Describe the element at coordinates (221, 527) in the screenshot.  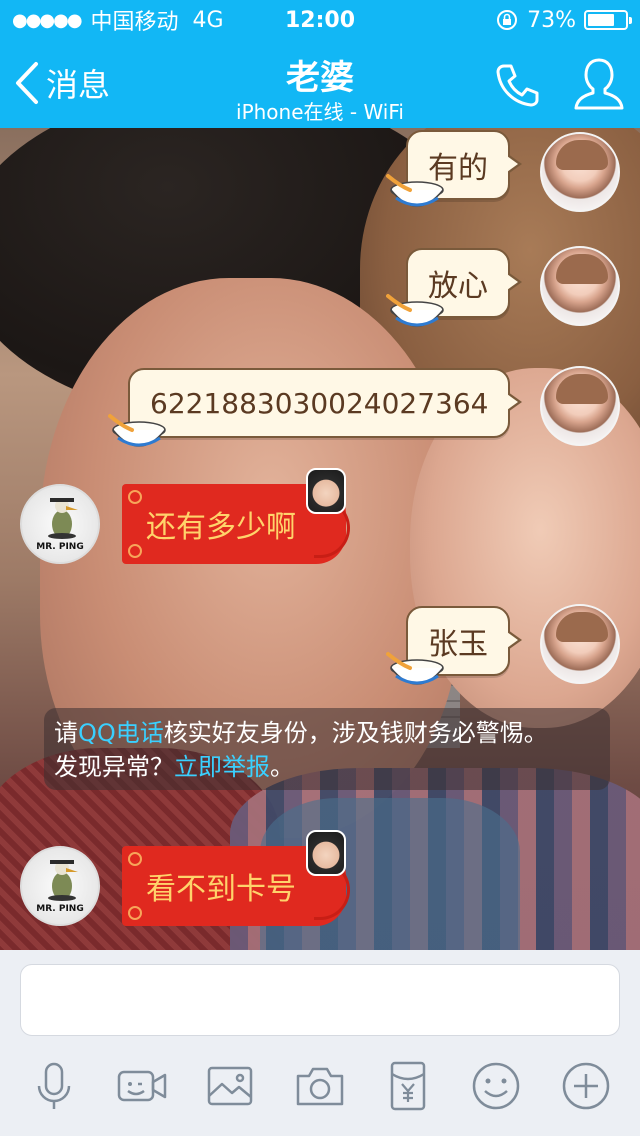
I see `message-text: 还有多少啊` at that location.